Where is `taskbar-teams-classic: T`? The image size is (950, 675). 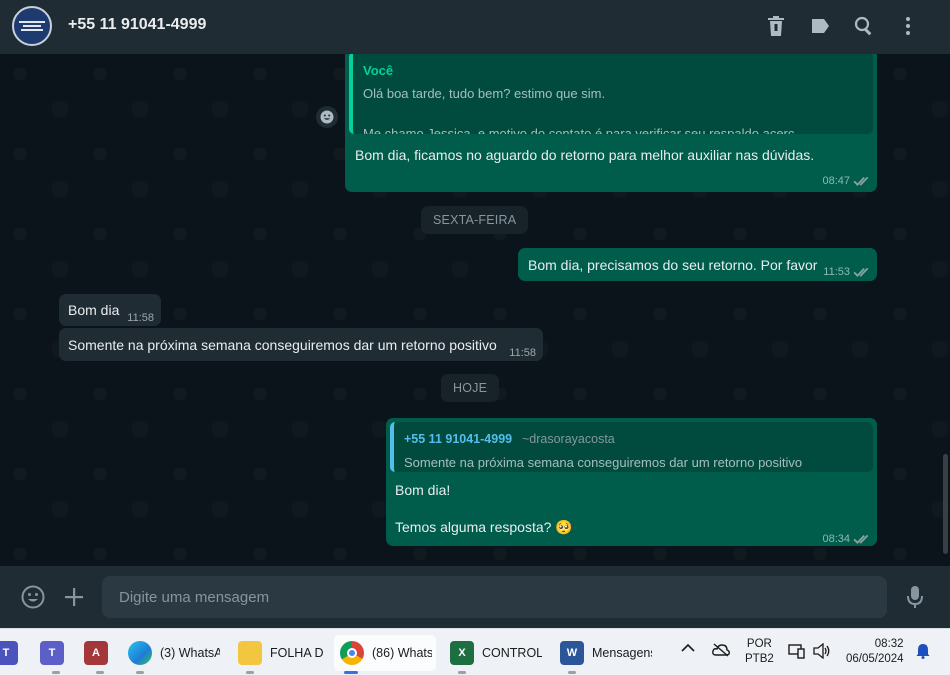 taskbar-teams-classic: T is located at coordinates (13, 653).